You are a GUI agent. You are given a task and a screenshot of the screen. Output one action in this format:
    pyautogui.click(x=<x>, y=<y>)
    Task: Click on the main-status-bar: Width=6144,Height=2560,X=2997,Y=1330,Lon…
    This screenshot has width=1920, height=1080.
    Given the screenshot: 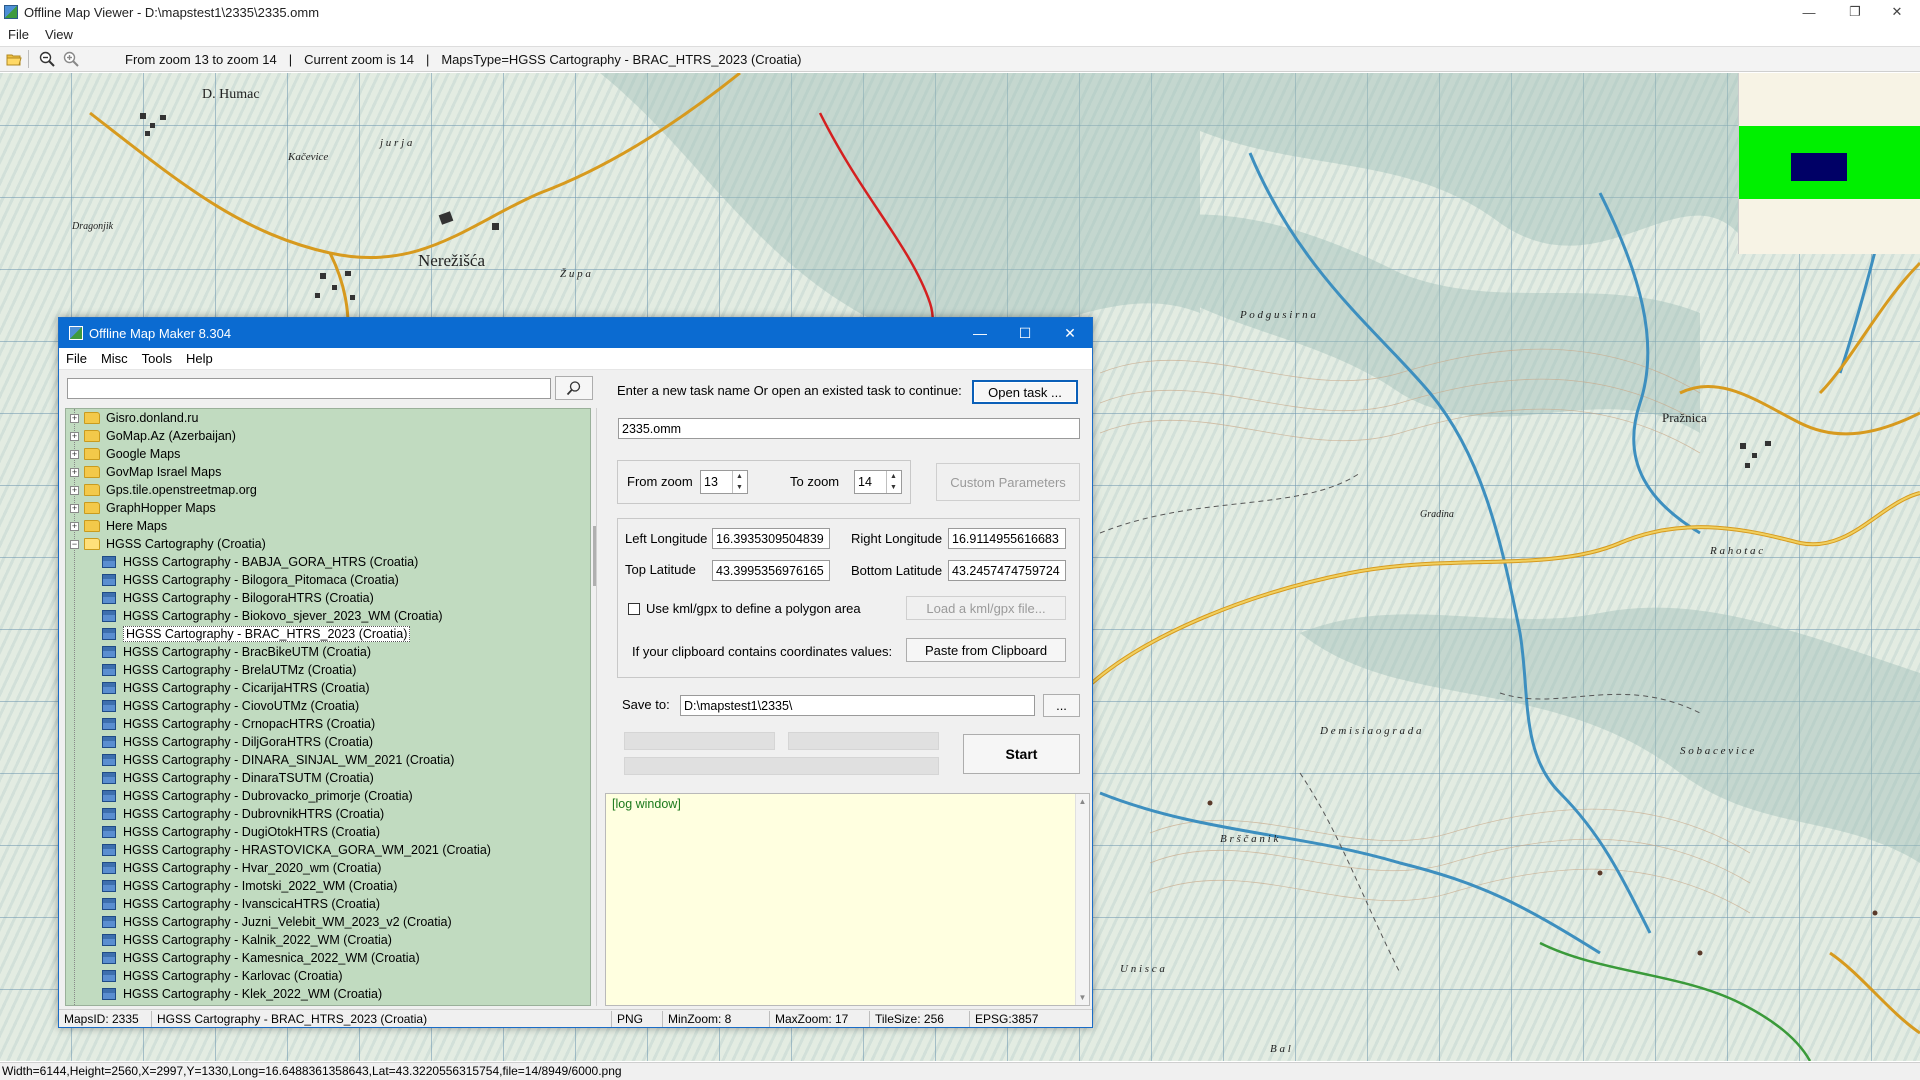 What is the action you would take?
    pyautogui.click(x=960, y=1071)
    